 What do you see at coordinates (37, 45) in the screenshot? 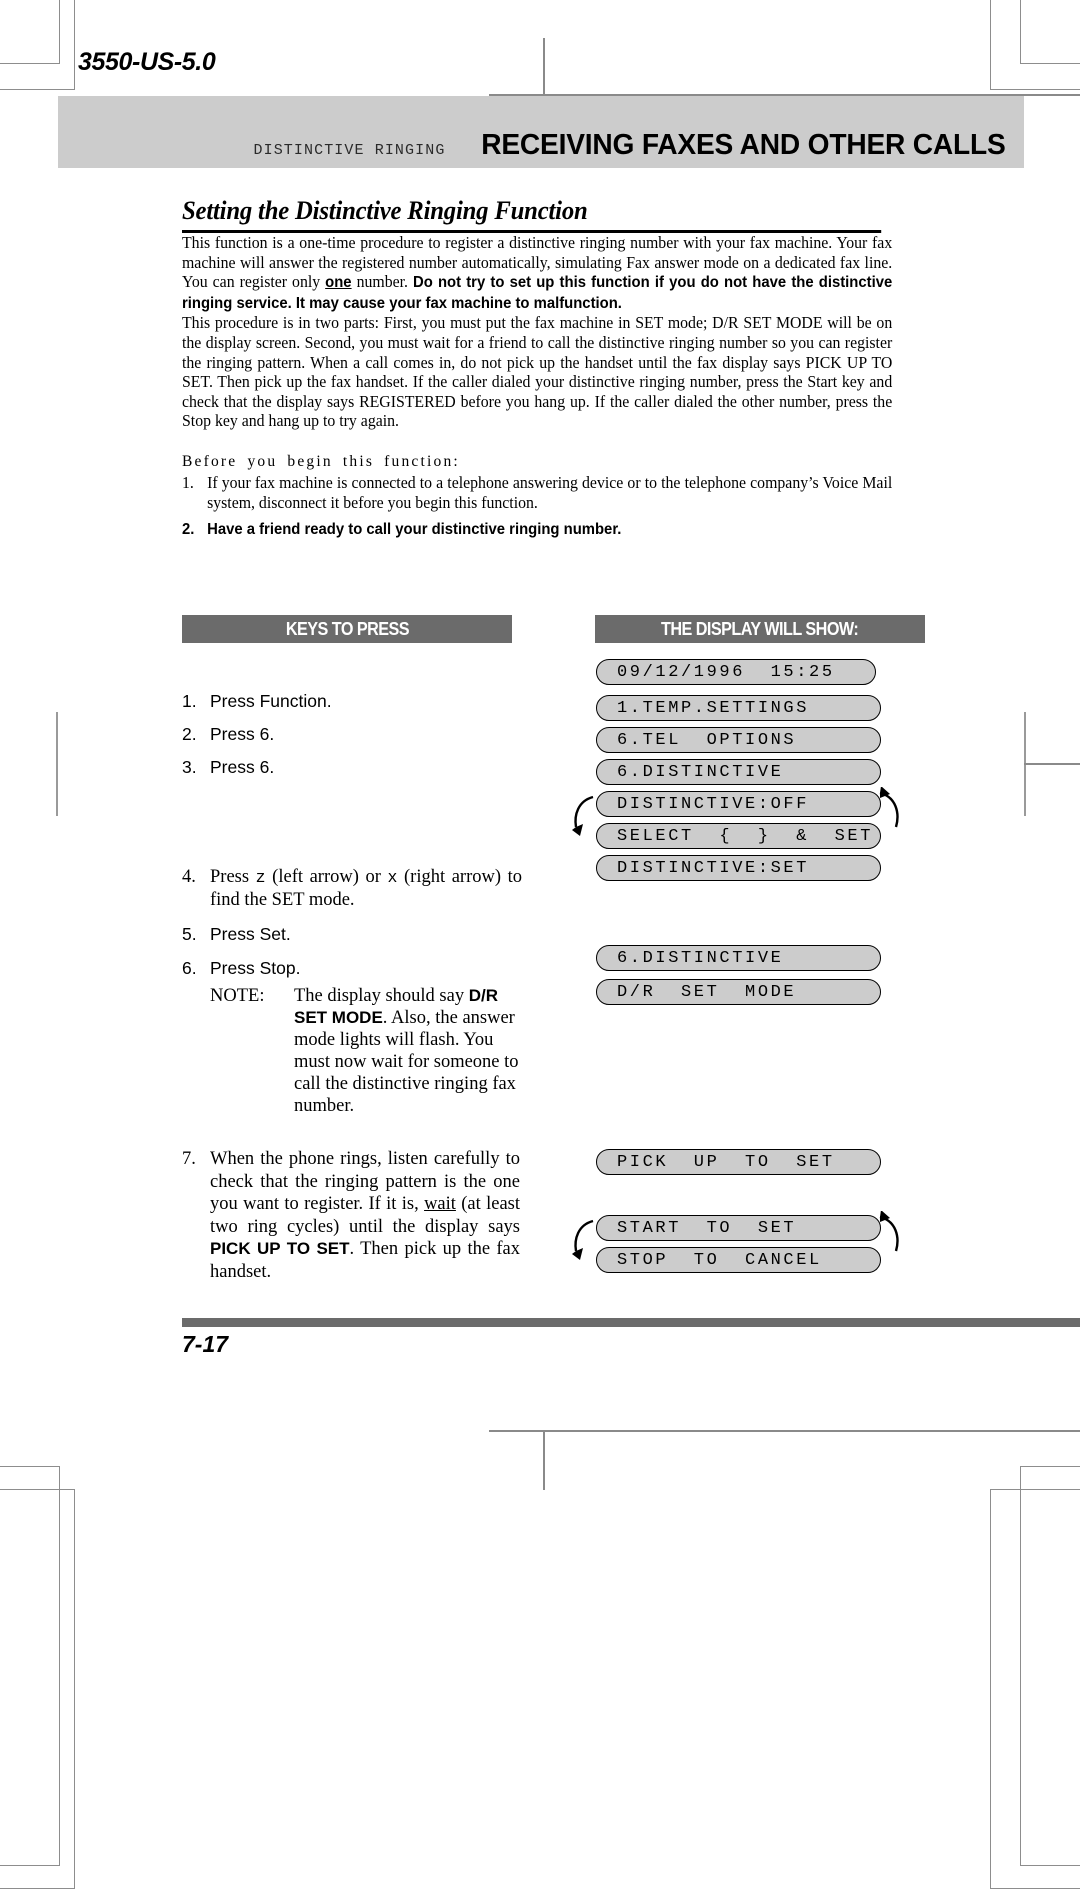
I see `crop-box-inner` at bounding box center [37, 45].